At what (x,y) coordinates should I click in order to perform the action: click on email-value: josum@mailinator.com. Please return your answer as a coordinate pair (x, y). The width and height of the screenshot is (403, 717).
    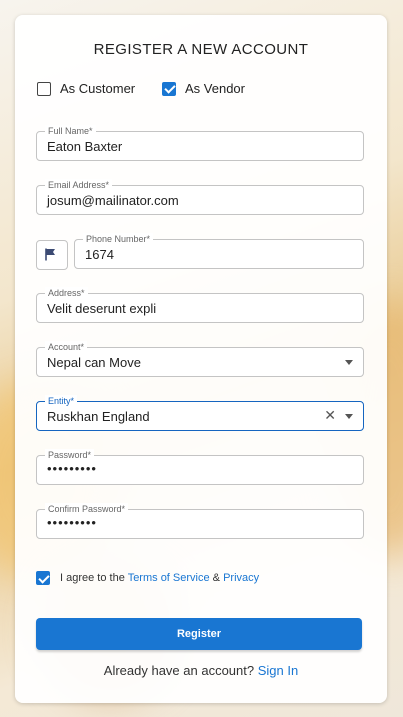
    Looking at the image, I should click on (113, 200).